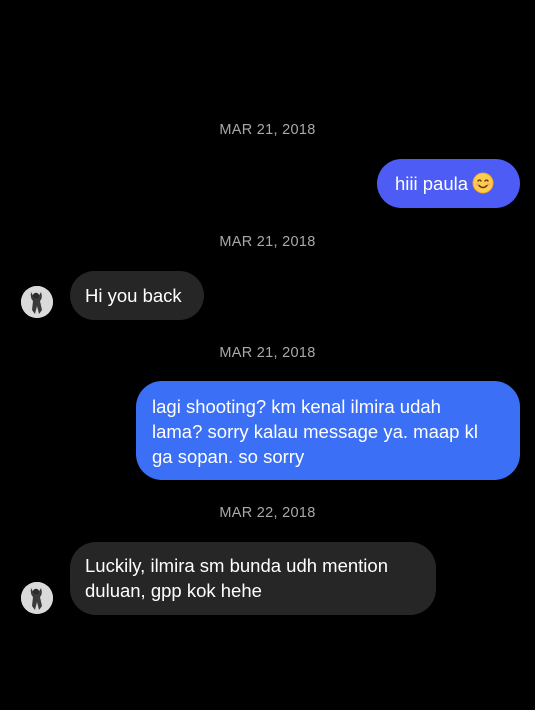 This screenshot has width=535, height=710. What do you see at coordinates (173, 590) in the screenshot?
I see `message-text-line: duluan, gpp kok hehe` at bounding box center [173, 590].